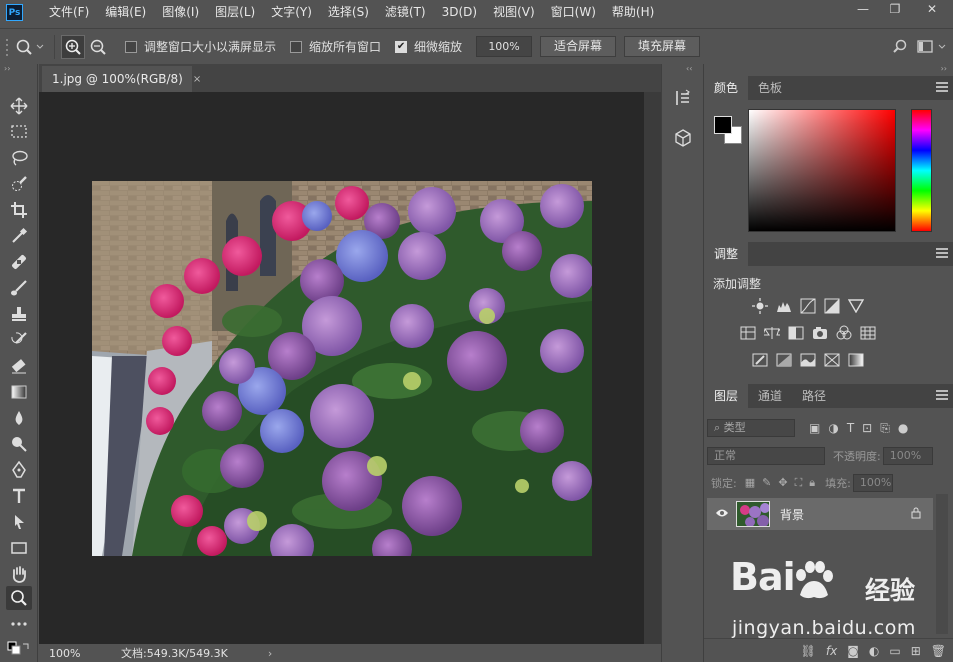  What do you see at coordinates (895, 8) in the screenshot?
I see `restore-button: ❐` at bounding box center [895, 8].